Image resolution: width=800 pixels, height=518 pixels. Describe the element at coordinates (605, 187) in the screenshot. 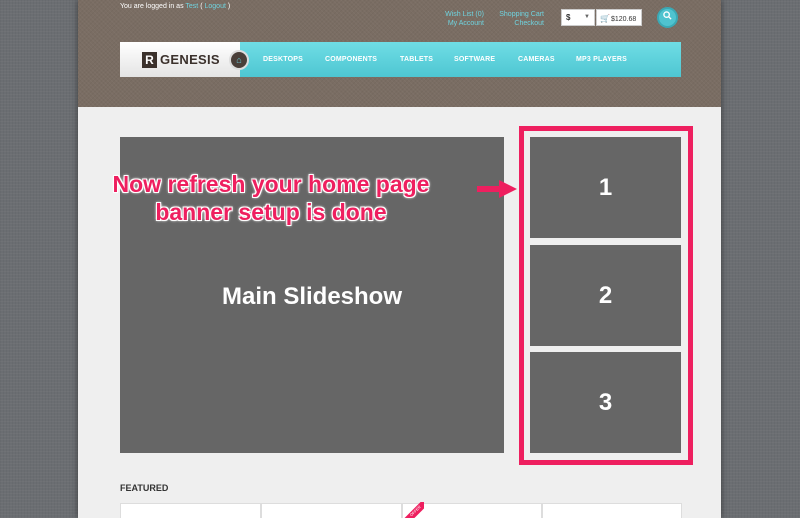

I see `banner-1: 1` at that location.